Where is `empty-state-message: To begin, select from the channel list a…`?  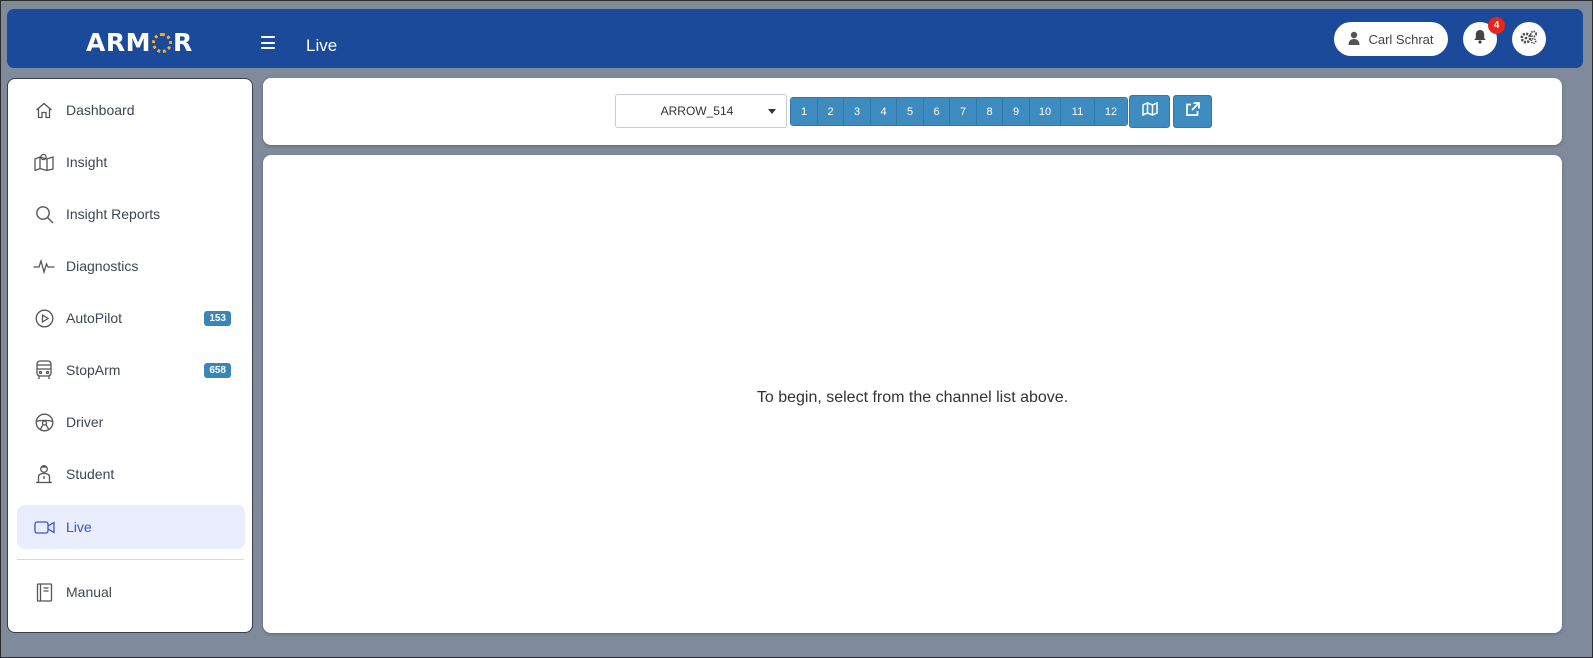
empty-state-message: To begin, select from the channel list a… is located at coordinates (912, 397).